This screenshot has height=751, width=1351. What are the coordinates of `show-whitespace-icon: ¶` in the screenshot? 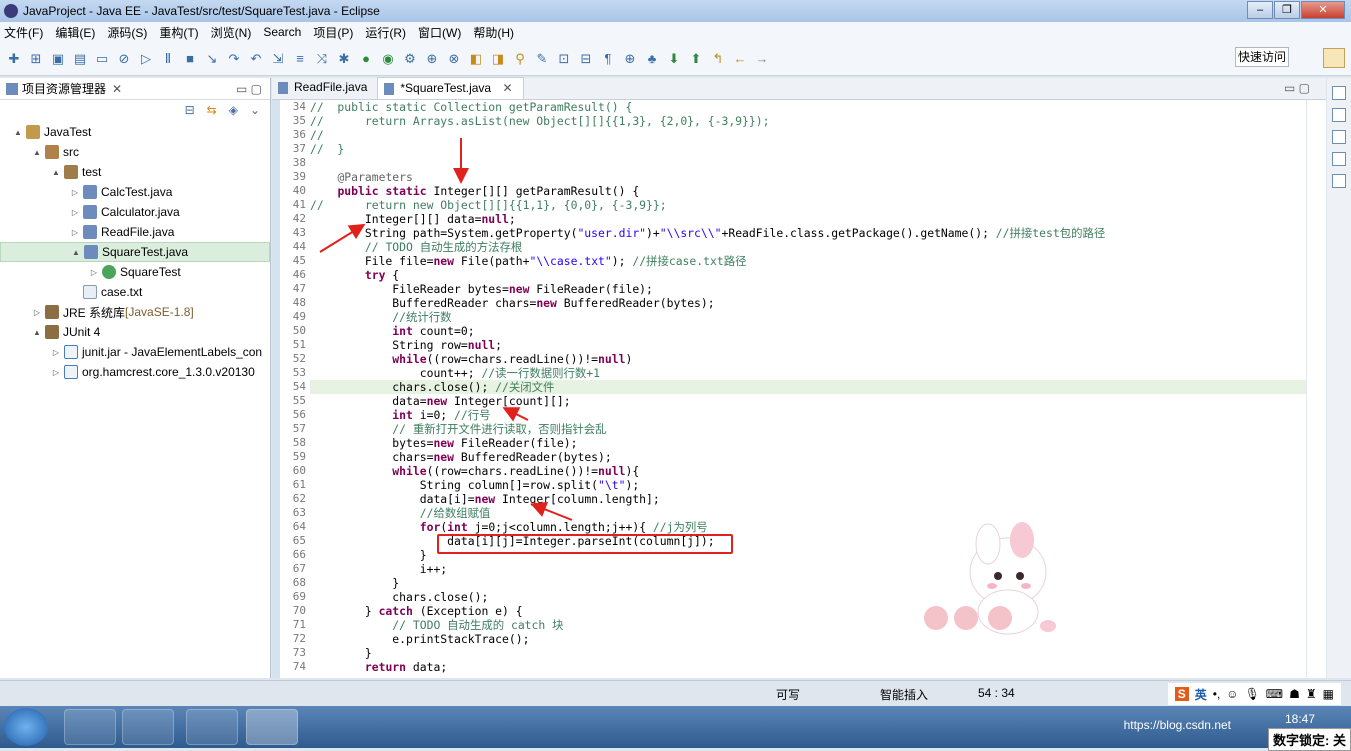 It's located at (608, 59).